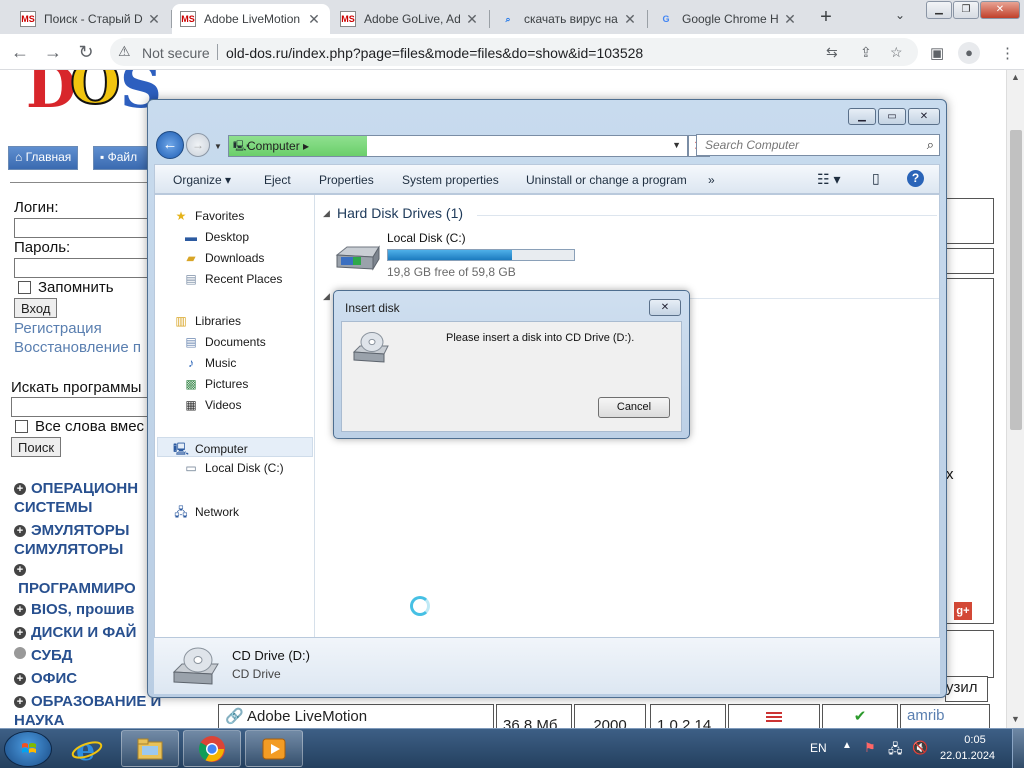 This screenshot has width=1024, height=768. Describe the element at coordinates (346, 180) in the screenshot. I see `properties-button: Properties` at that location.